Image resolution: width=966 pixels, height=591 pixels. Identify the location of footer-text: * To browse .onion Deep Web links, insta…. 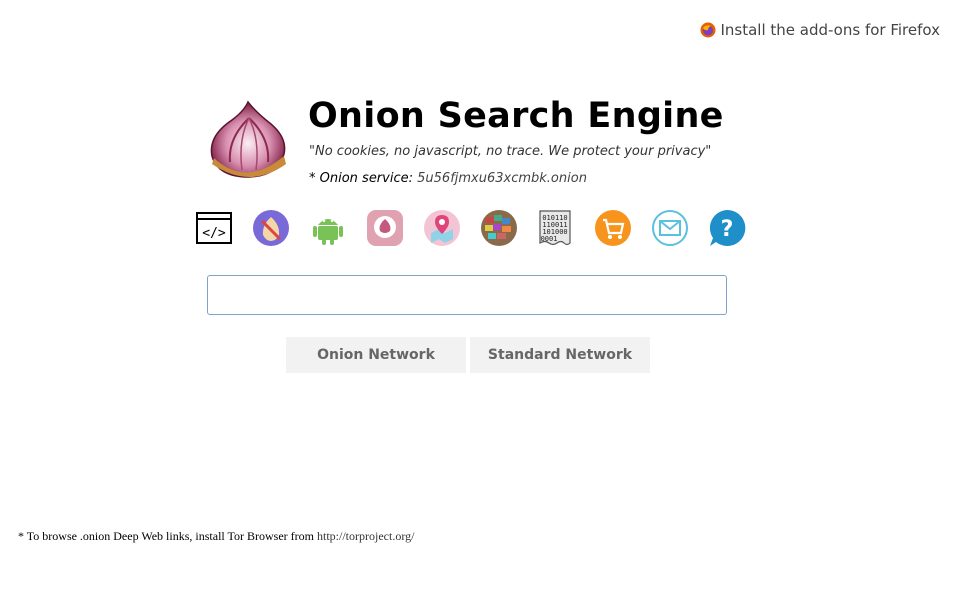
(166, 536).